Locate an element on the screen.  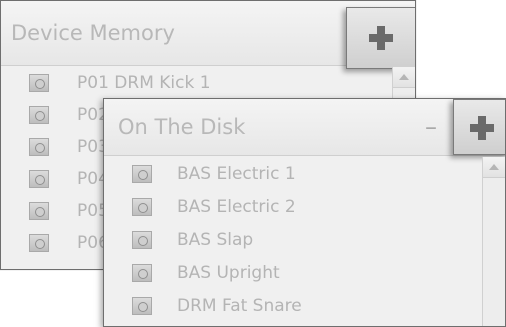
list-item-label: DRM Fat Snare is located at coordinates (239, 306).